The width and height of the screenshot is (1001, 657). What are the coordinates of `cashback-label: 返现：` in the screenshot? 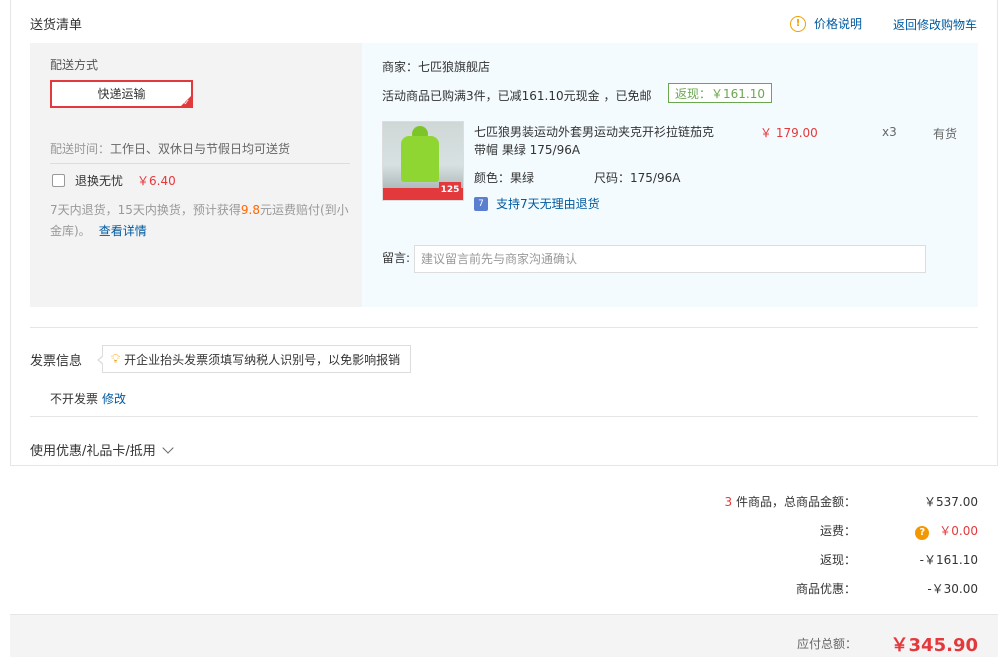 It's located at (837, 560).